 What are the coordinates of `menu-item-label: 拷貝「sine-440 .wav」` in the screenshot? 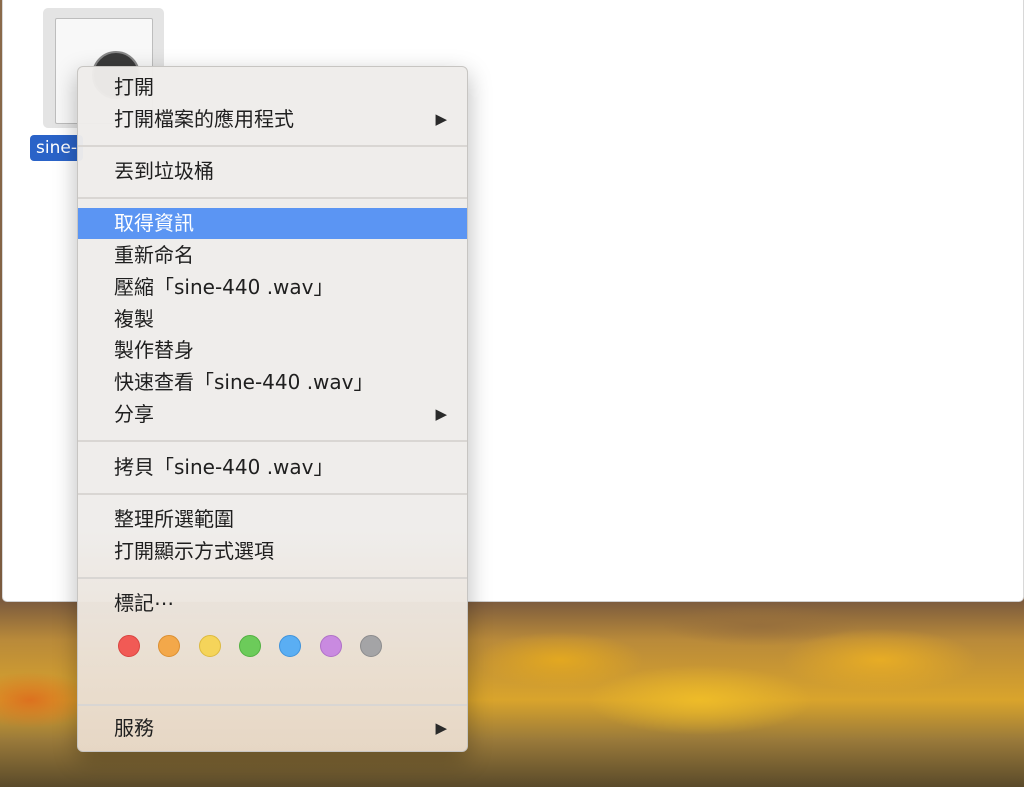 It's located at (224, 467).